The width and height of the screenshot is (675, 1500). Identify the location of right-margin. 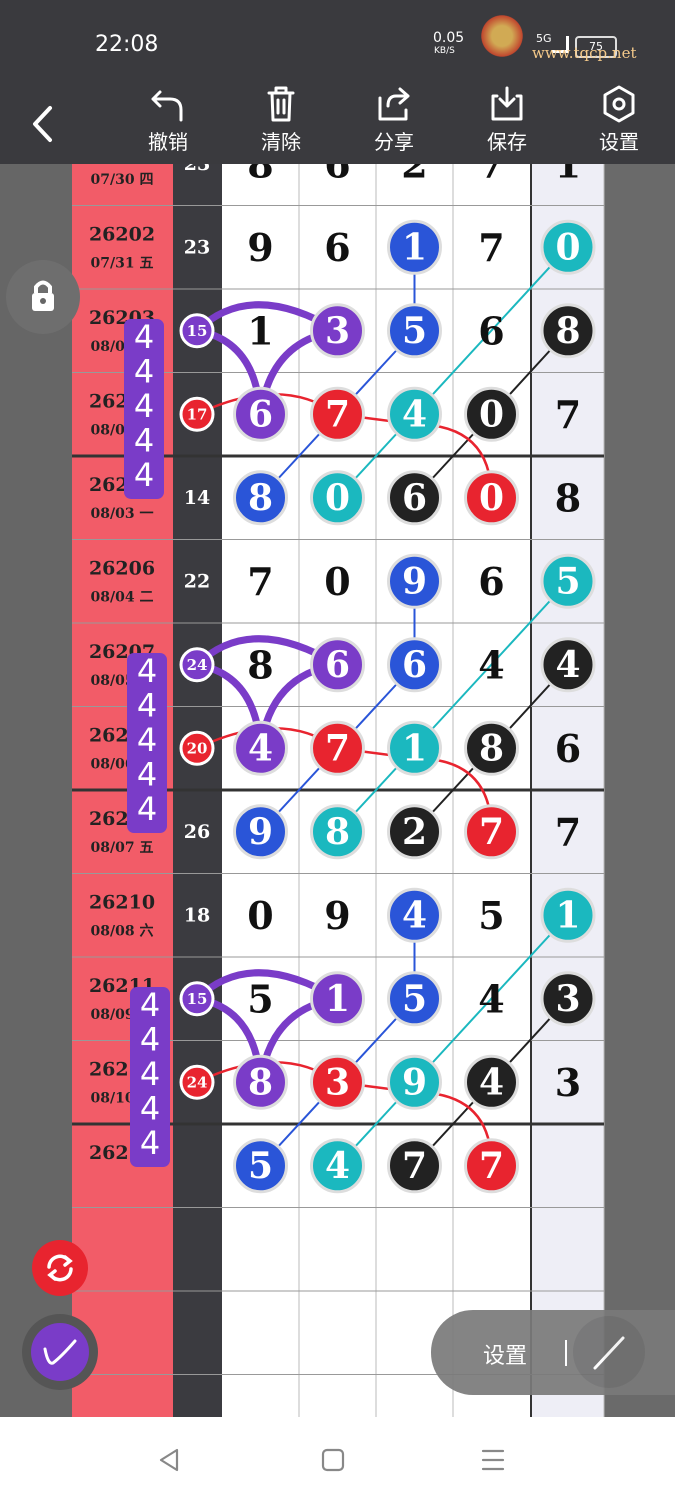
(639, 790).